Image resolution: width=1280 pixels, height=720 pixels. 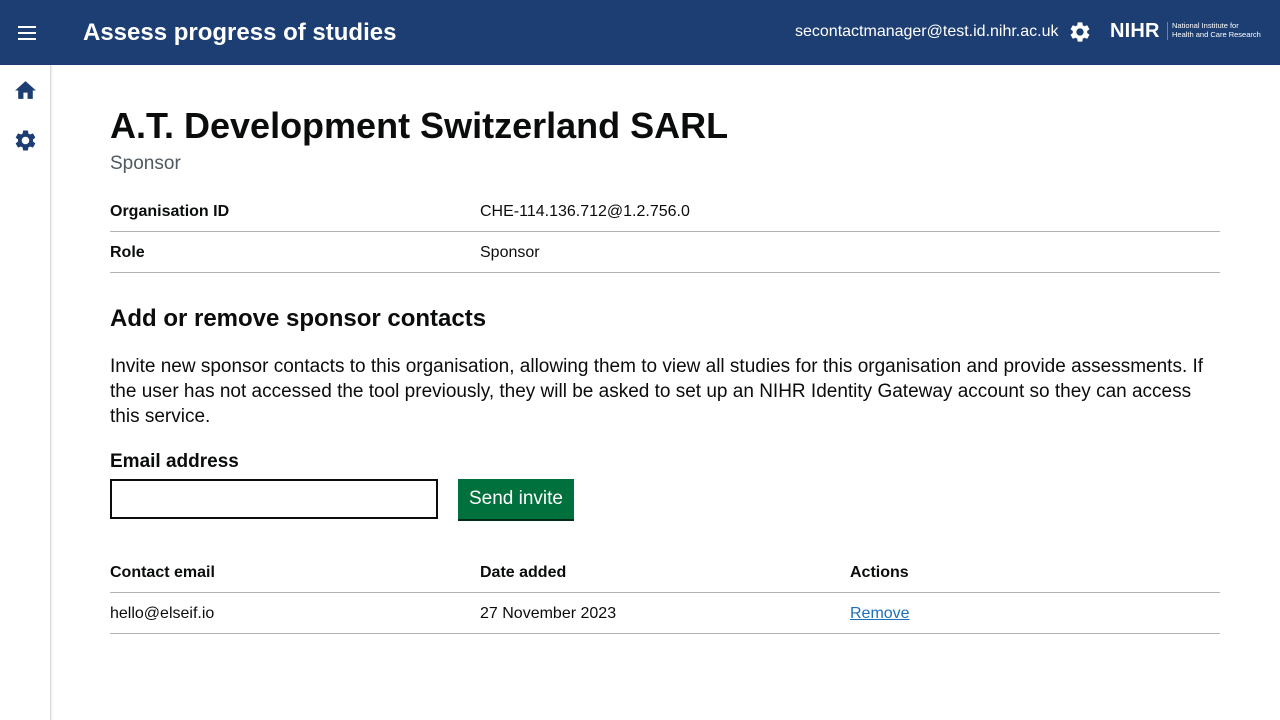 I want to click on side-navigation, so click(x=25, y=392).